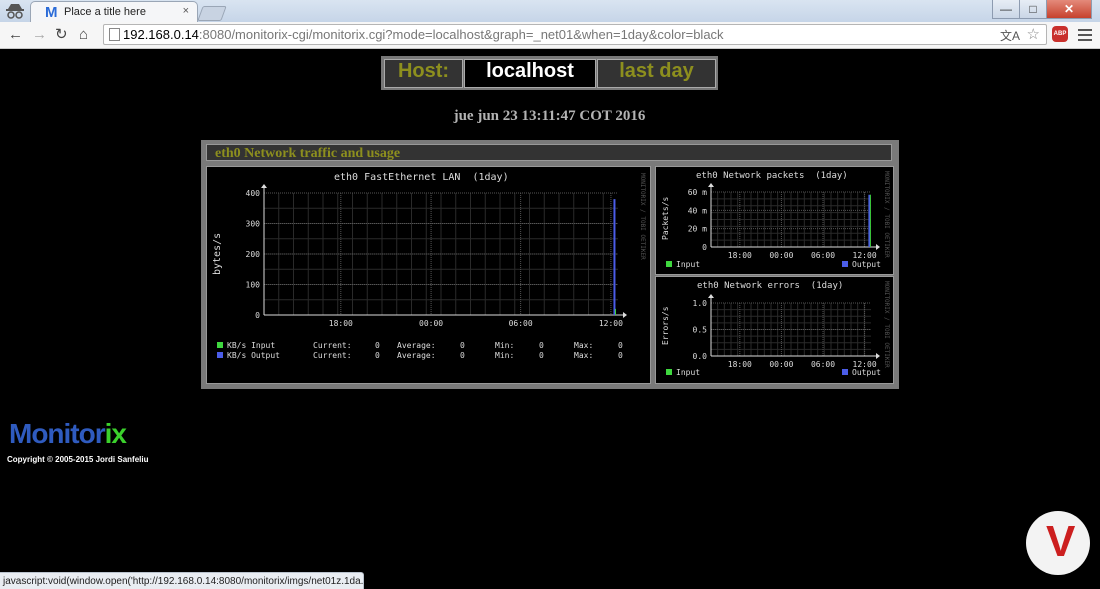 The height and width of the screenshot is (589, 1100). Describe the element at coordinates (416, 345) in the screenshot. I see `stat-input-average-label: Average:` at that location.